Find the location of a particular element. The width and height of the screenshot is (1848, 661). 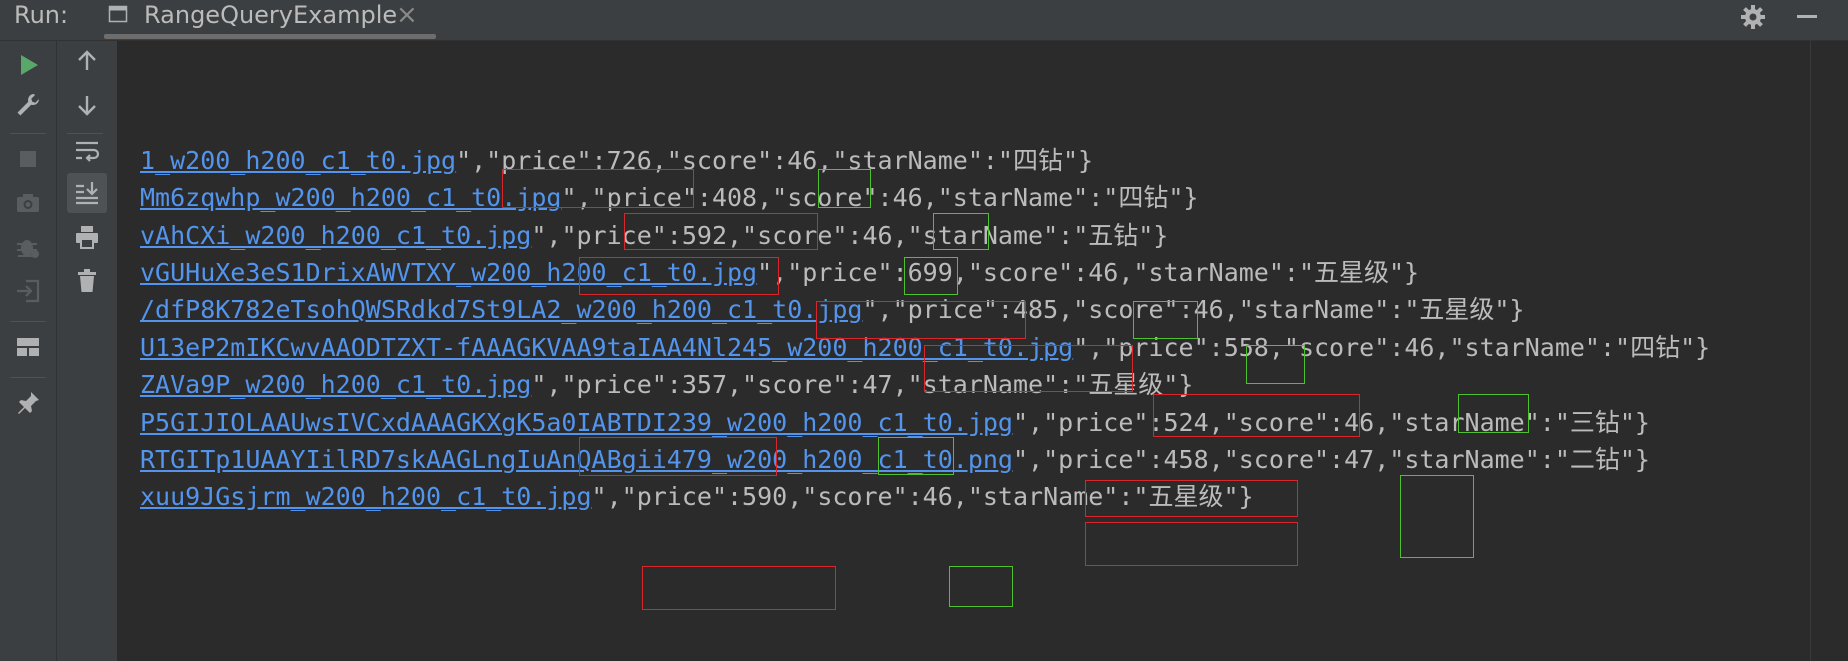

run-actions-toolbar is located at coordinates (28, 351).